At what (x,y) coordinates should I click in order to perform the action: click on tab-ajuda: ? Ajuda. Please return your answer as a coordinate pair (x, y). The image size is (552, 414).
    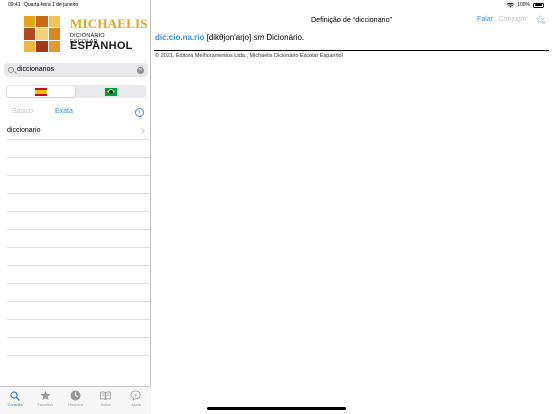
    Looking at the image, I should click on (136, 400).